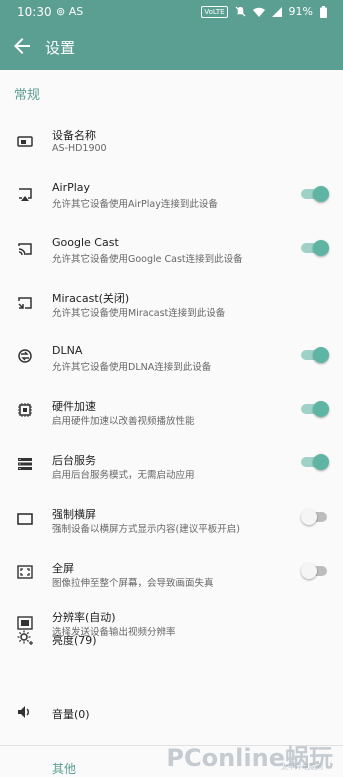 The width and height of the screenshot is (343, 777). Describe the element at coordinates (171, 47) in the screenshot. I see `app-bar: 设置` at that location.